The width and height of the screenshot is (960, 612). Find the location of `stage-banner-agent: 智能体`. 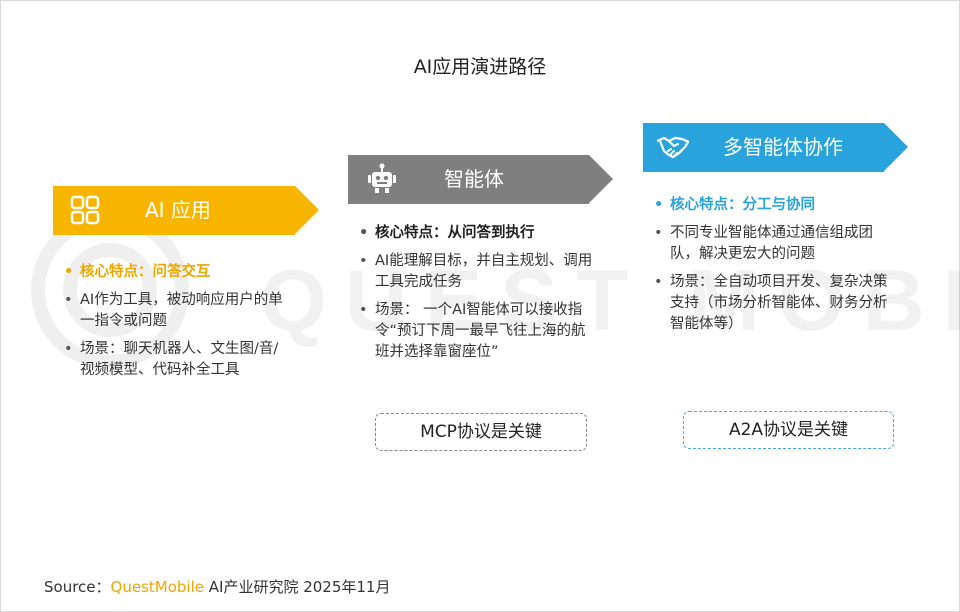

stage-banner-agent: 智能体 is located at coordinates (480, 179).